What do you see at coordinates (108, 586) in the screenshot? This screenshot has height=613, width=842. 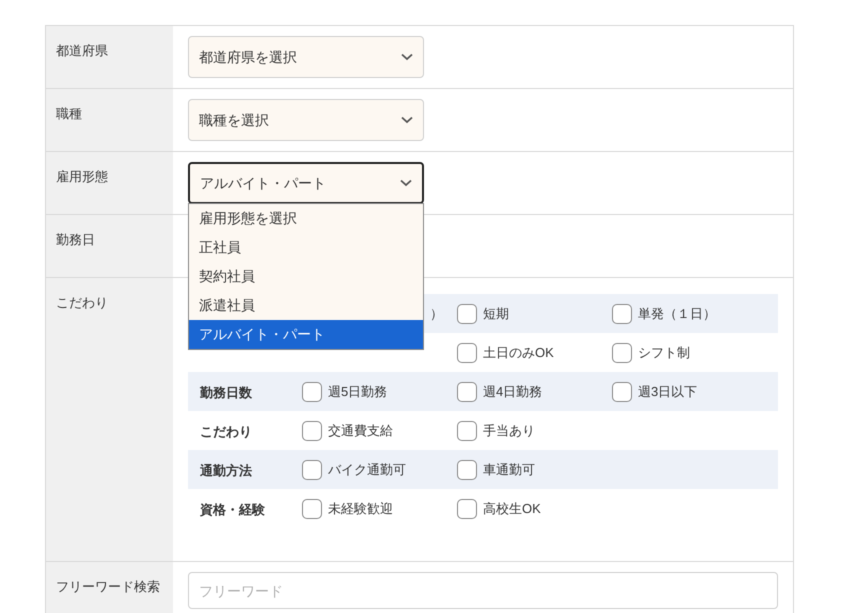 I see `field-label: フリーワード検索` at bounding box center [108, 586].